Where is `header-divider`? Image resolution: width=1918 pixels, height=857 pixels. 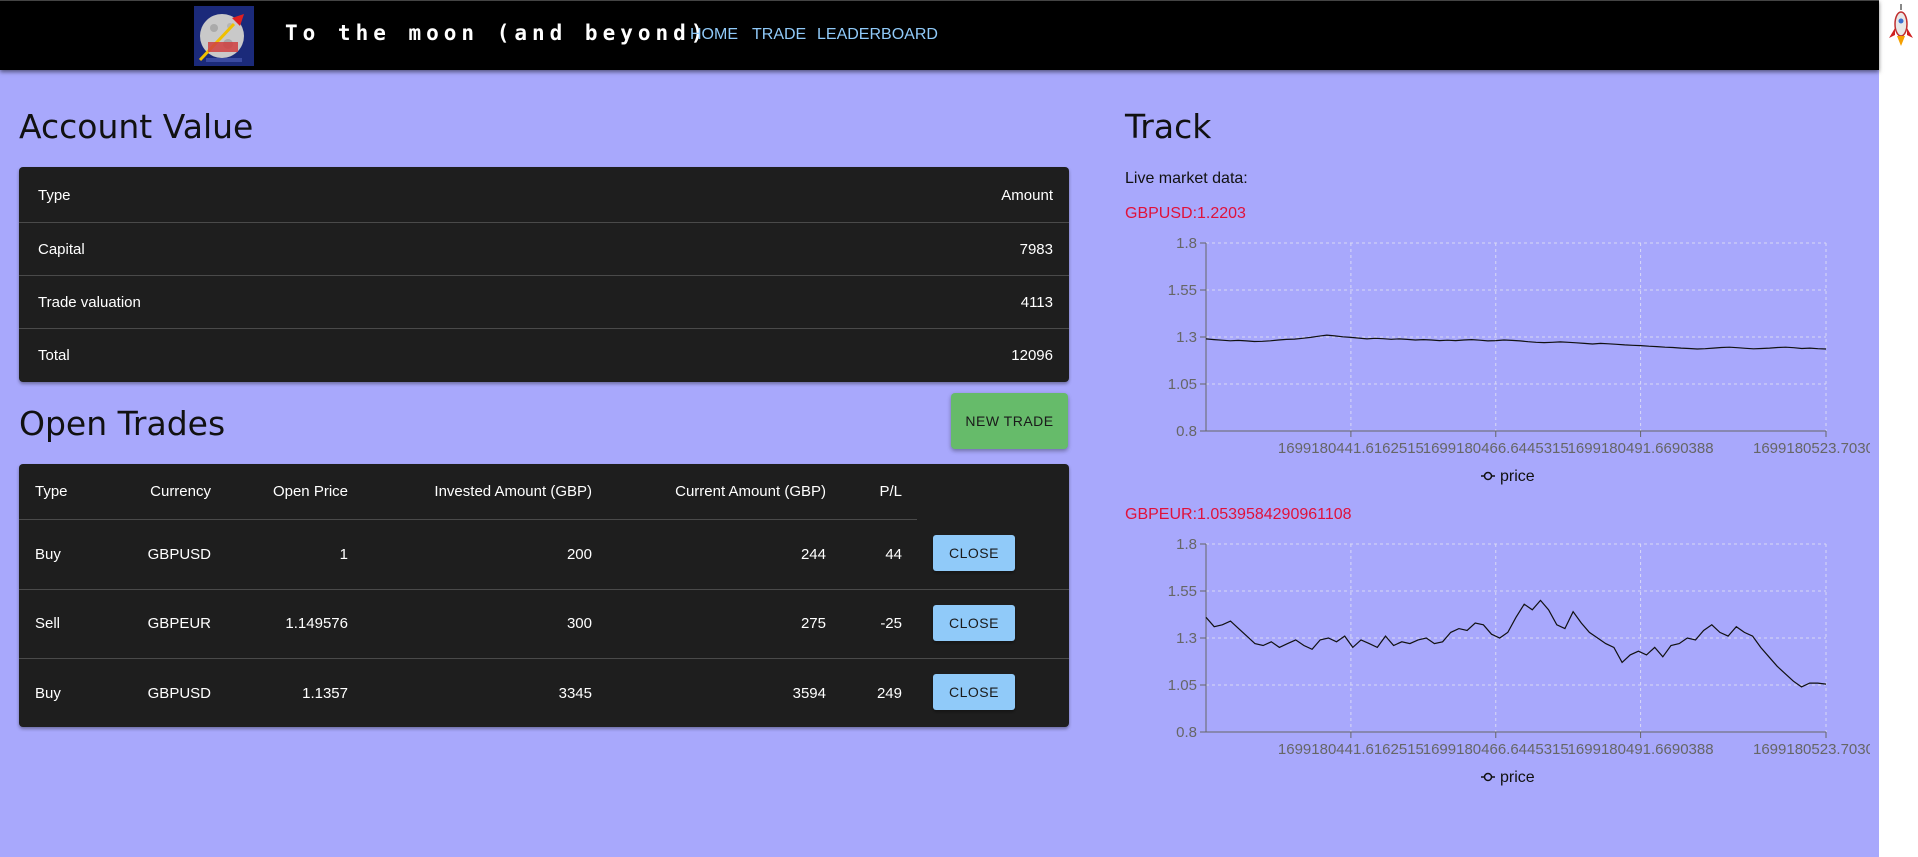 header-divider is located at coordinates (468, 519).